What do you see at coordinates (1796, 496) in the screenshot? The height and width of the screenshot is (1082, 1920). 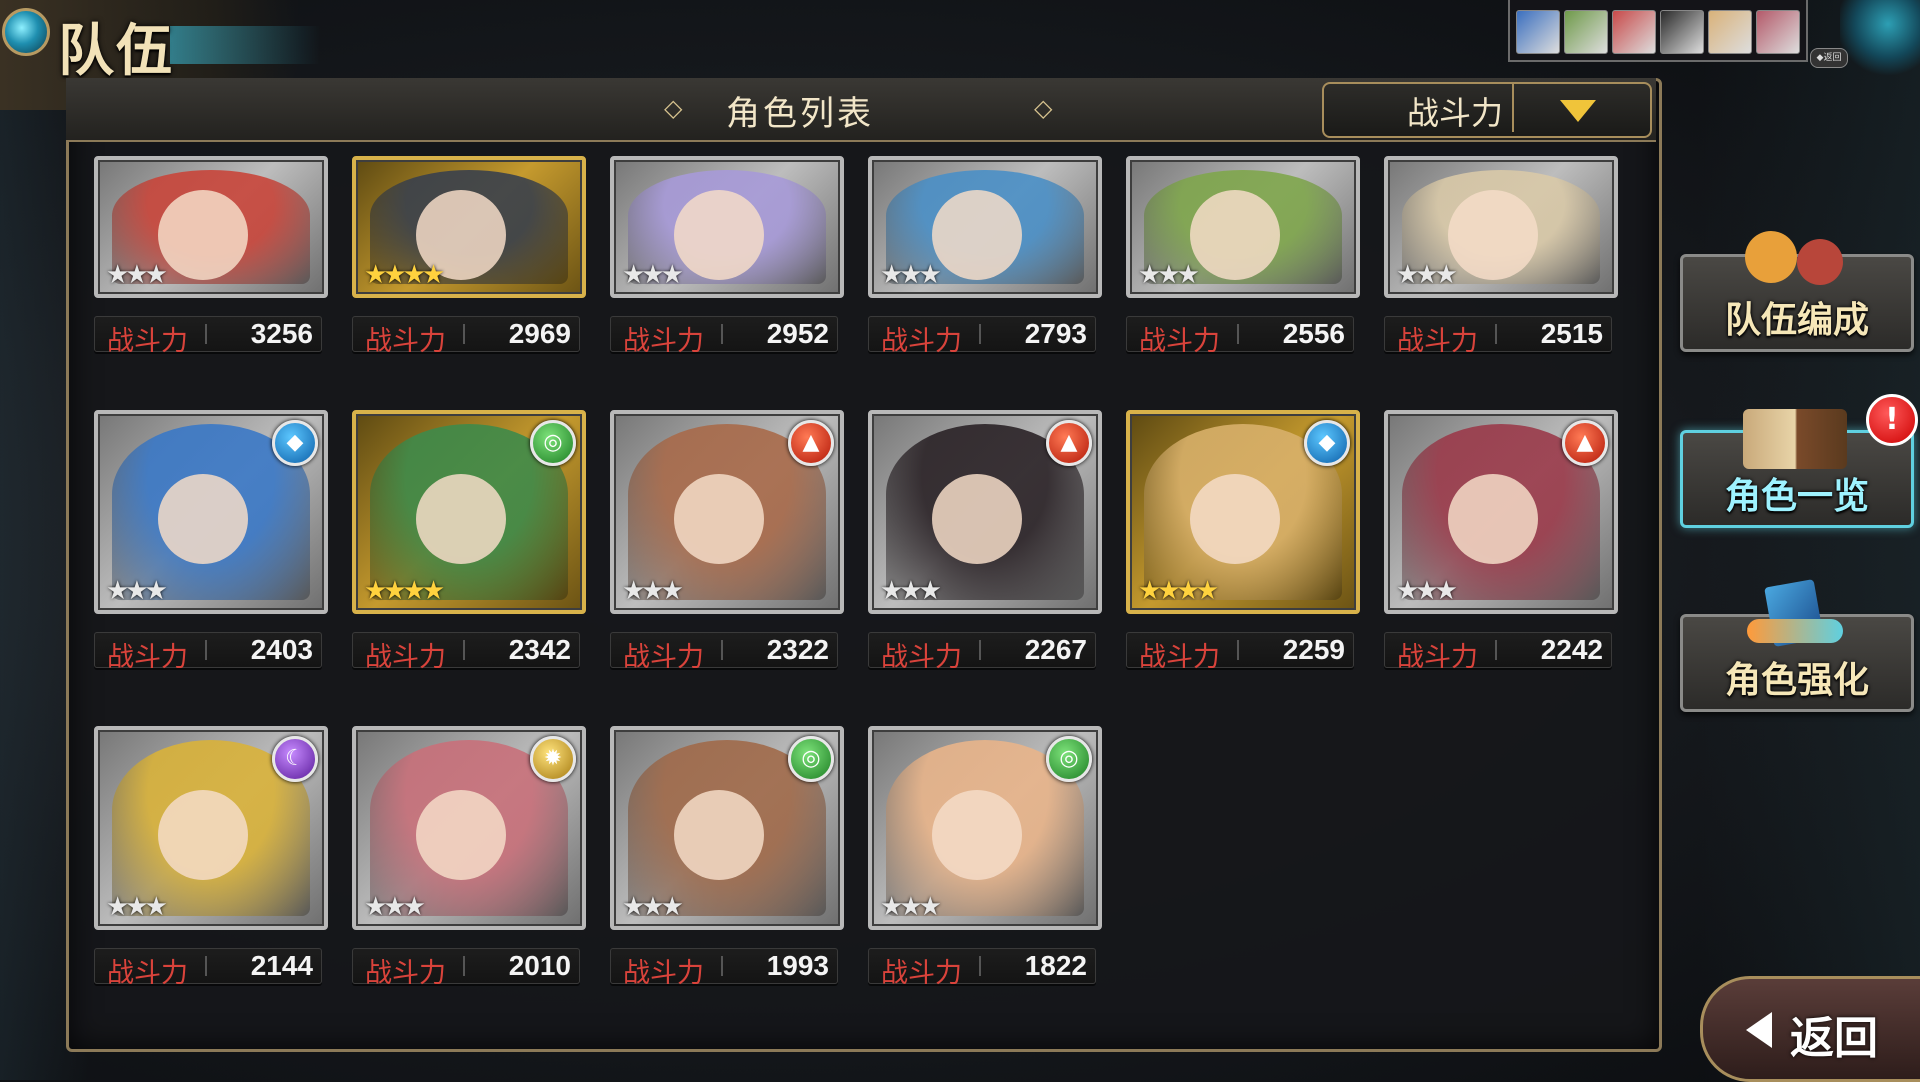 I see `char-list-label: 角色一览` at bounding box center [1796, 496].